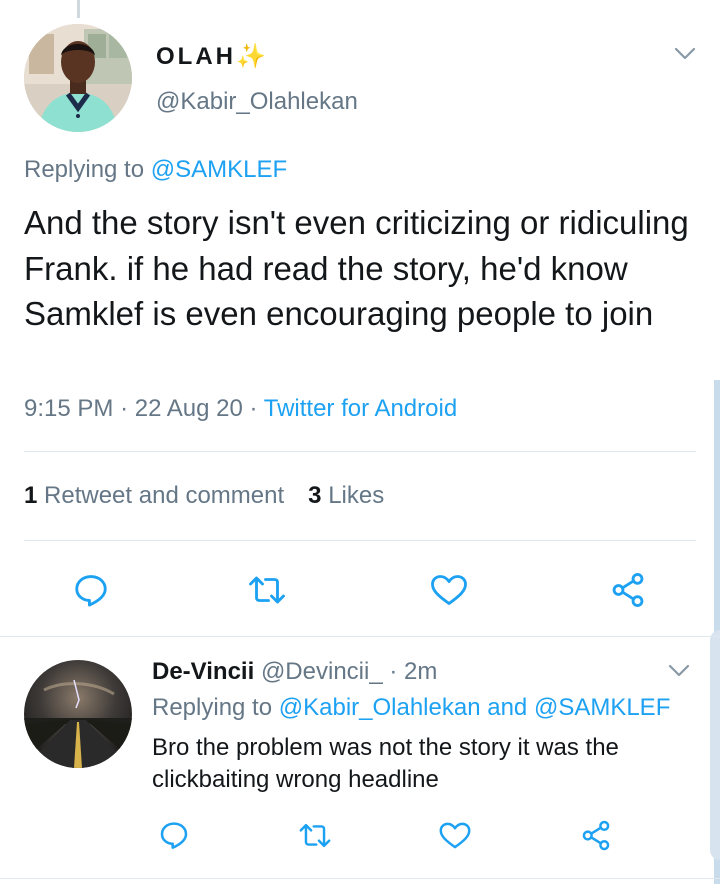 The width and height of the screenshot is (720, 884). Describe the element at coordinates (715, 745) in the screenshot. I see `scrollbar-thumb` at that location.